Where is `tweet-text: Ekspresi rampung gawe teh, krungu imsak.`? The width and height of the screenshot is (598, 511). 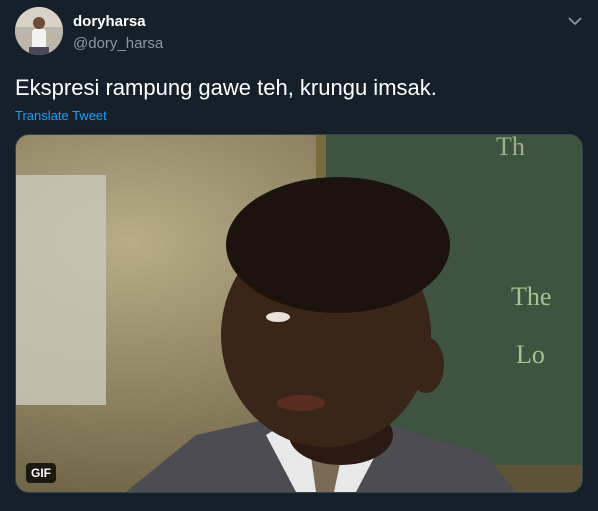 tweet-text: Ekspresi rampung gawe teh, krungu imsak. is located at coordinates (226, 87).